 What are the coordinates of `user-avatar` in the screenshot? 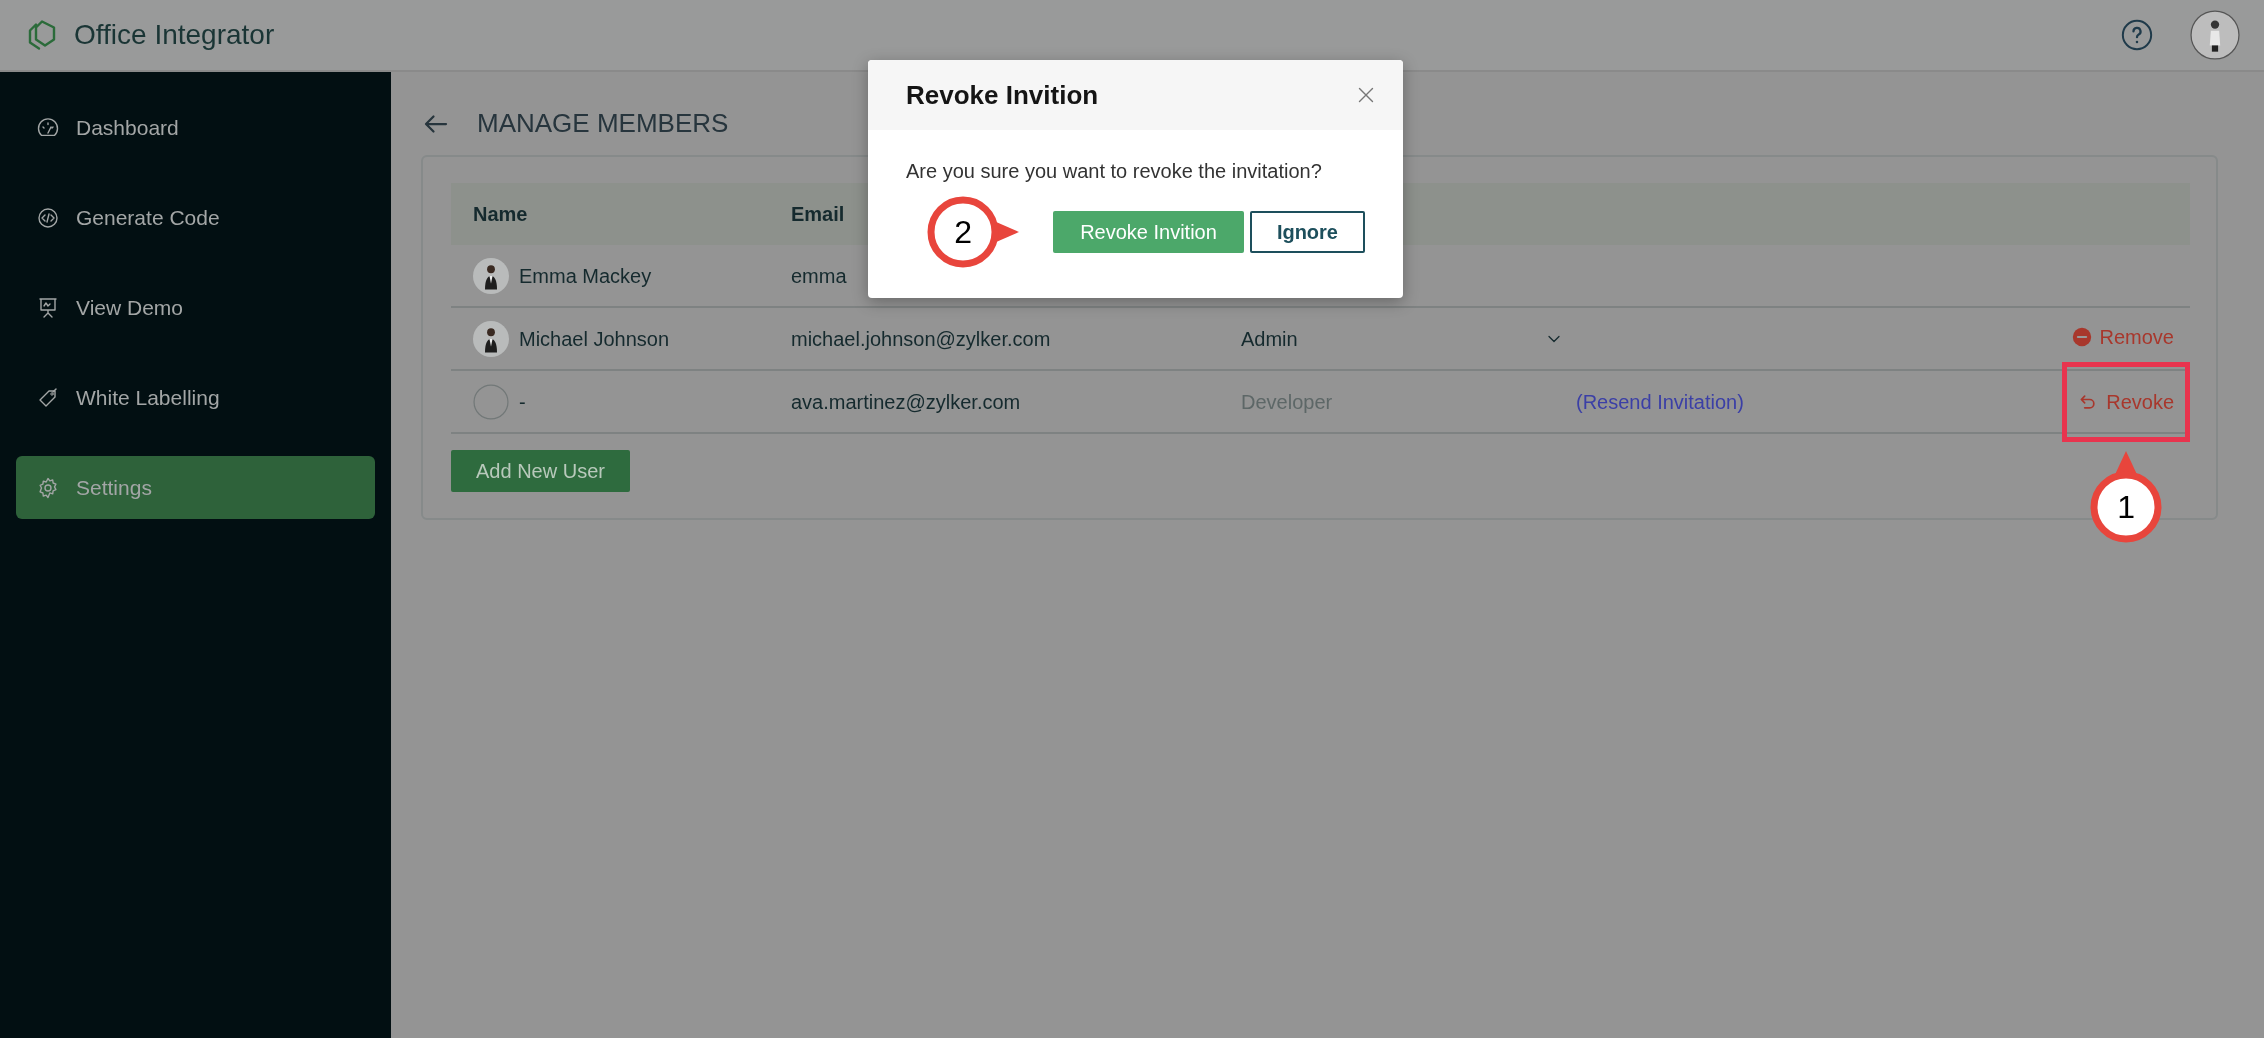 It's located at (2215, 35).